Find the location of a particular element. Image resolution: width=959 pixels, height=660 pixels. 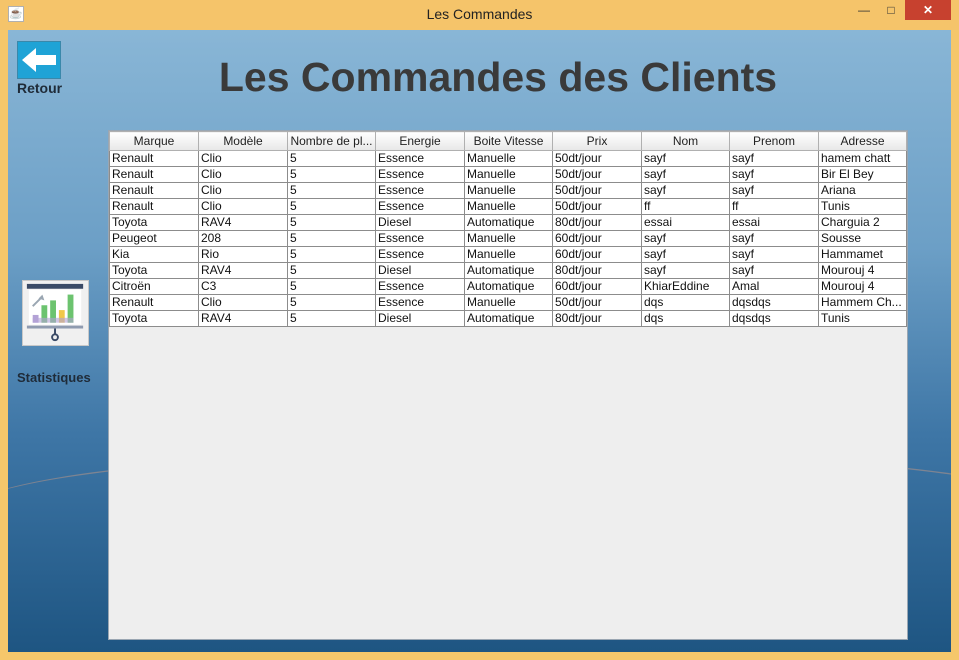

column-header: Prix is located at coordinates (597, 141).